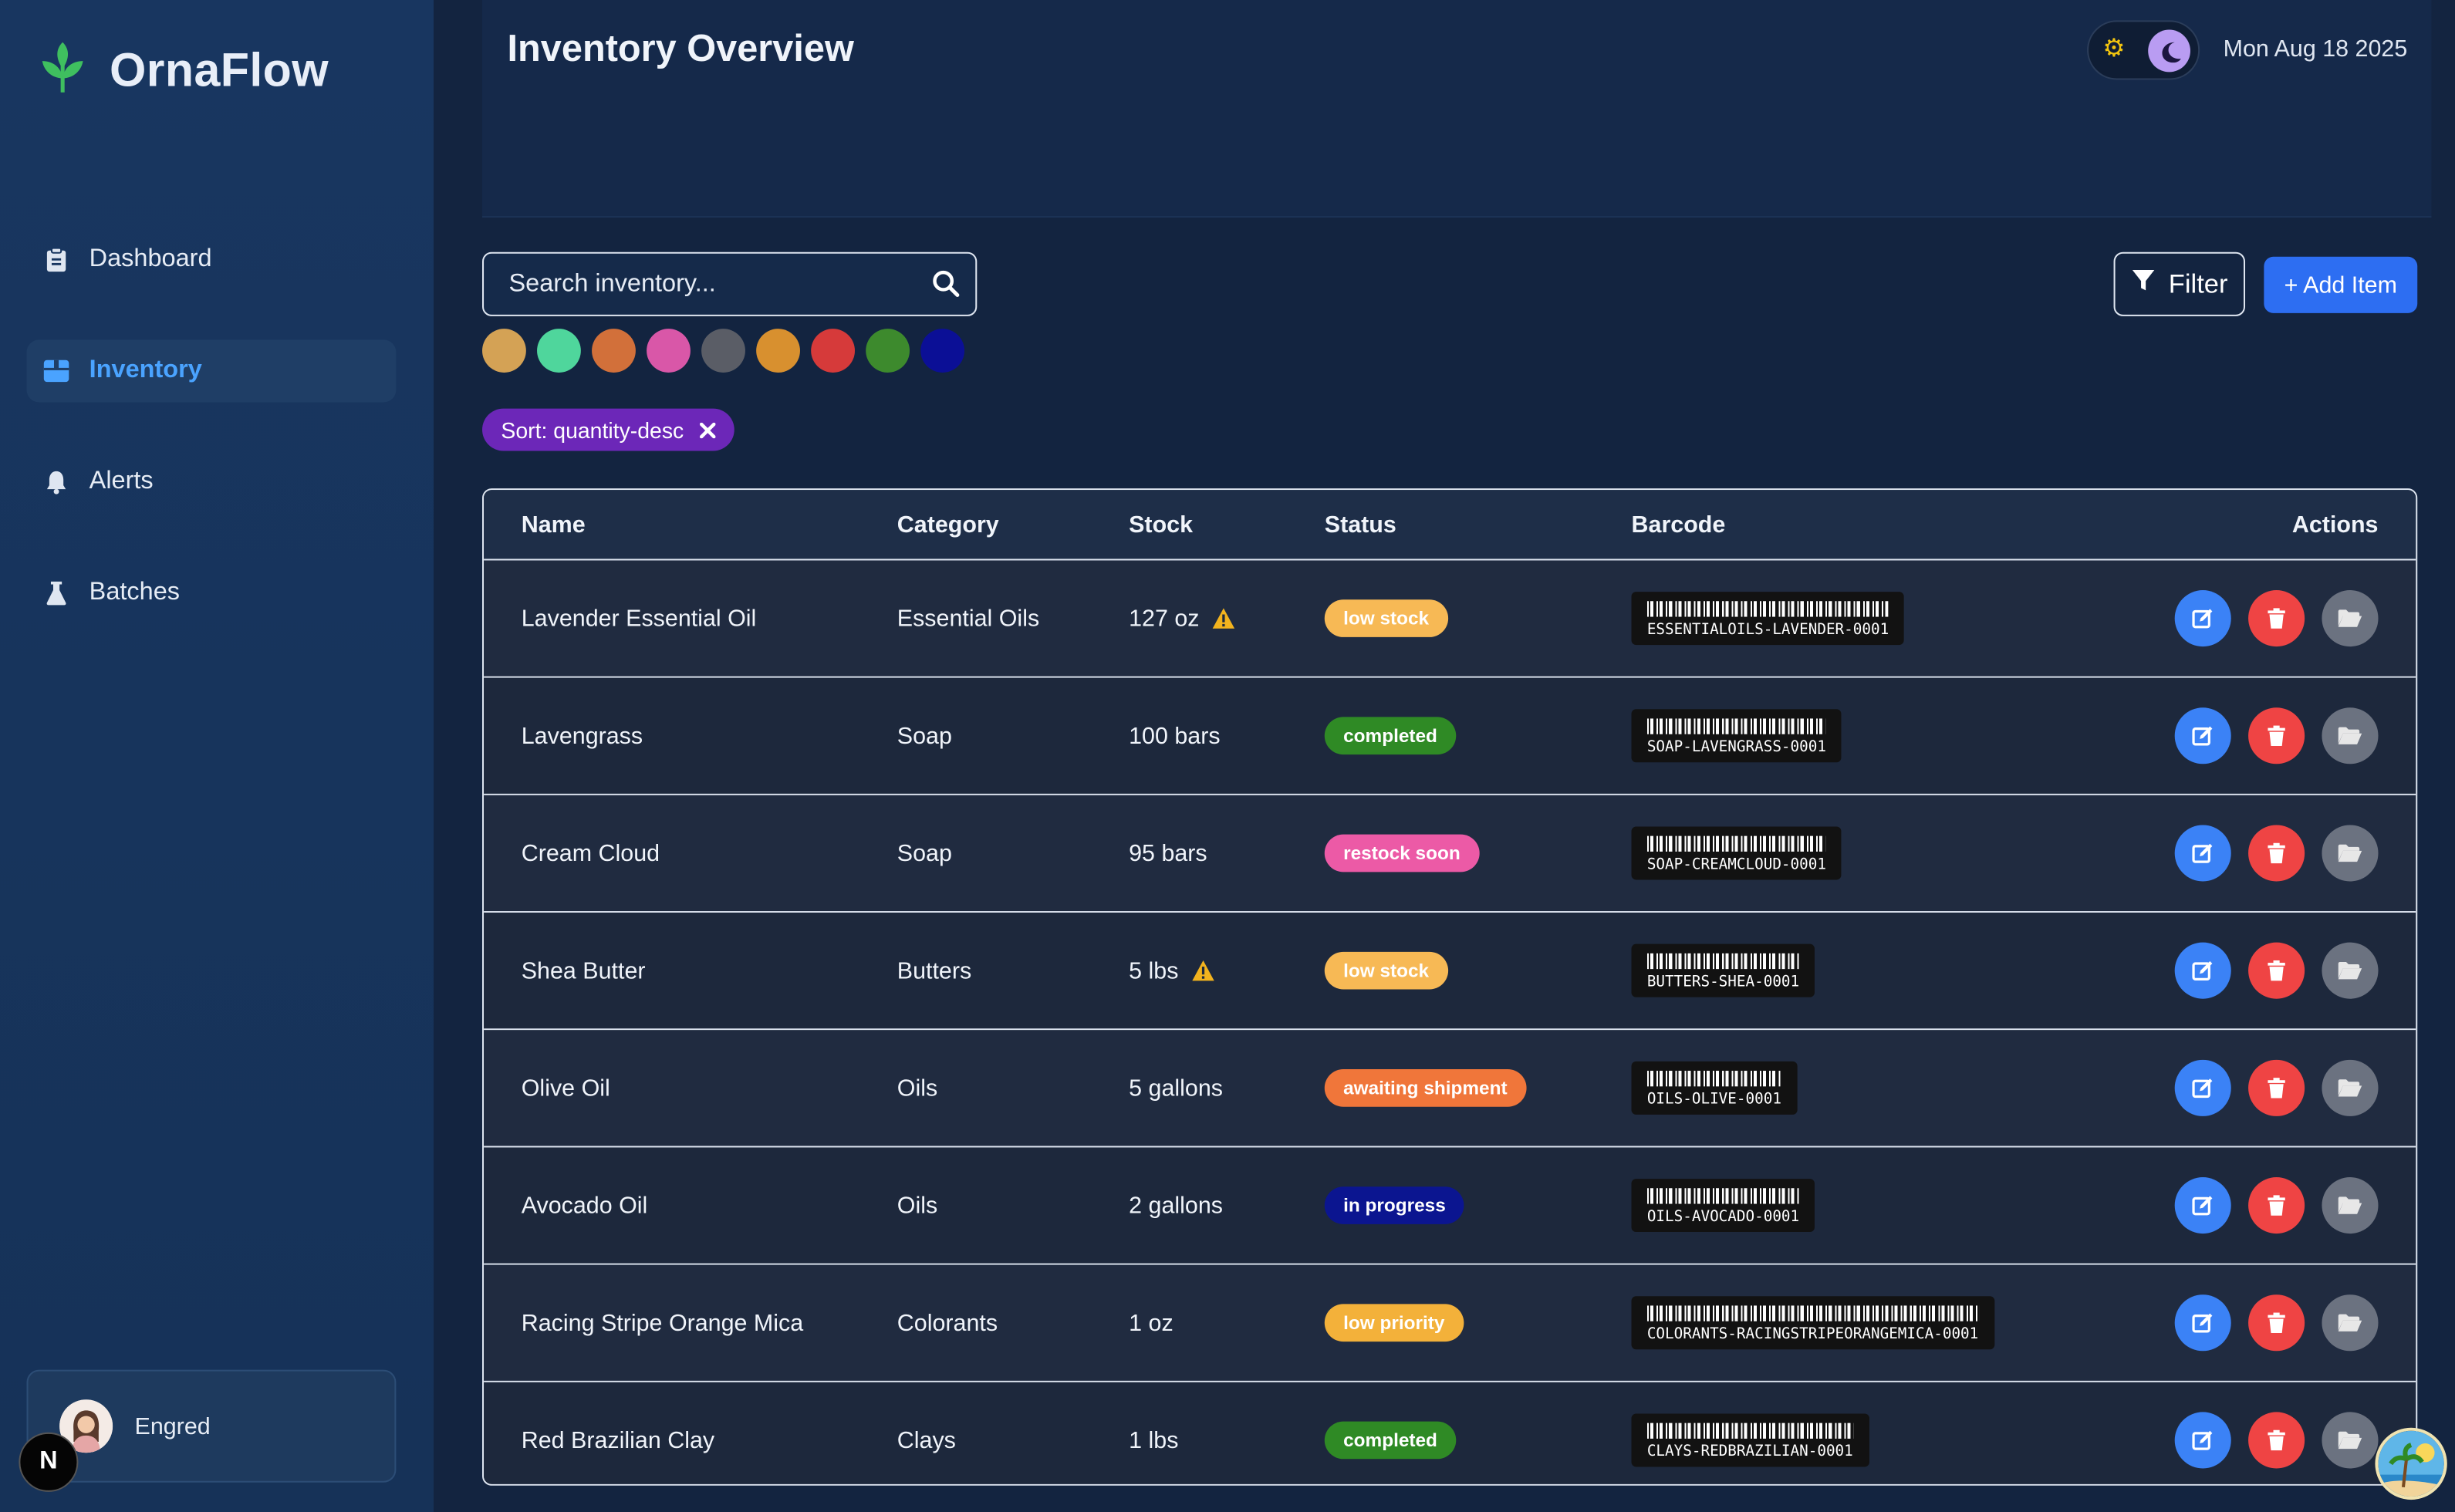 This screenshot has height=1512, width=2455. I want to click on item-stock: 5 lbs, so click(1154, 970).